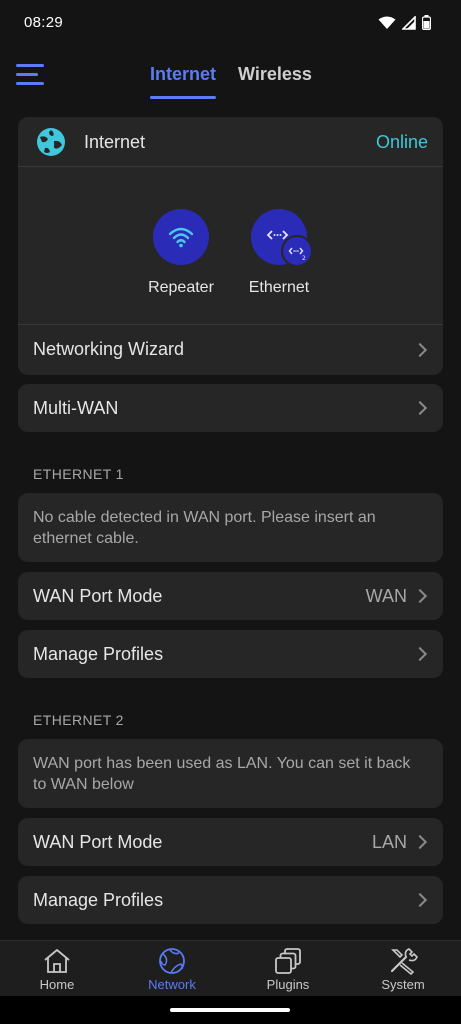 This screenshot has width=461, height=1024. Describe the element at coordinates (230, 654) in the screenshot. I see `ethernet1-manage-profiles-row: Manage Profiles` at that location.